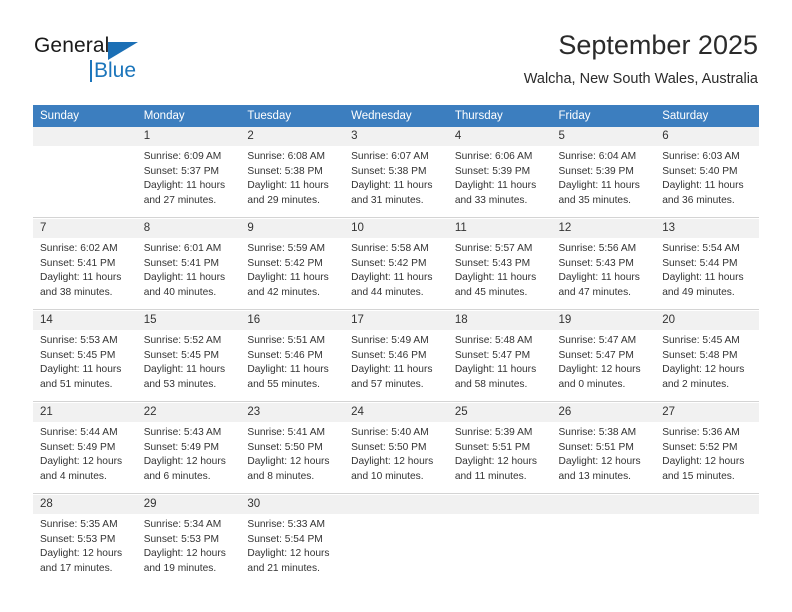 This screenshot has height=612, width=792. What do you see at coordinates (396, 136) in the screenshot?
I see `day-number: 3` at bounding box center [396, 136].